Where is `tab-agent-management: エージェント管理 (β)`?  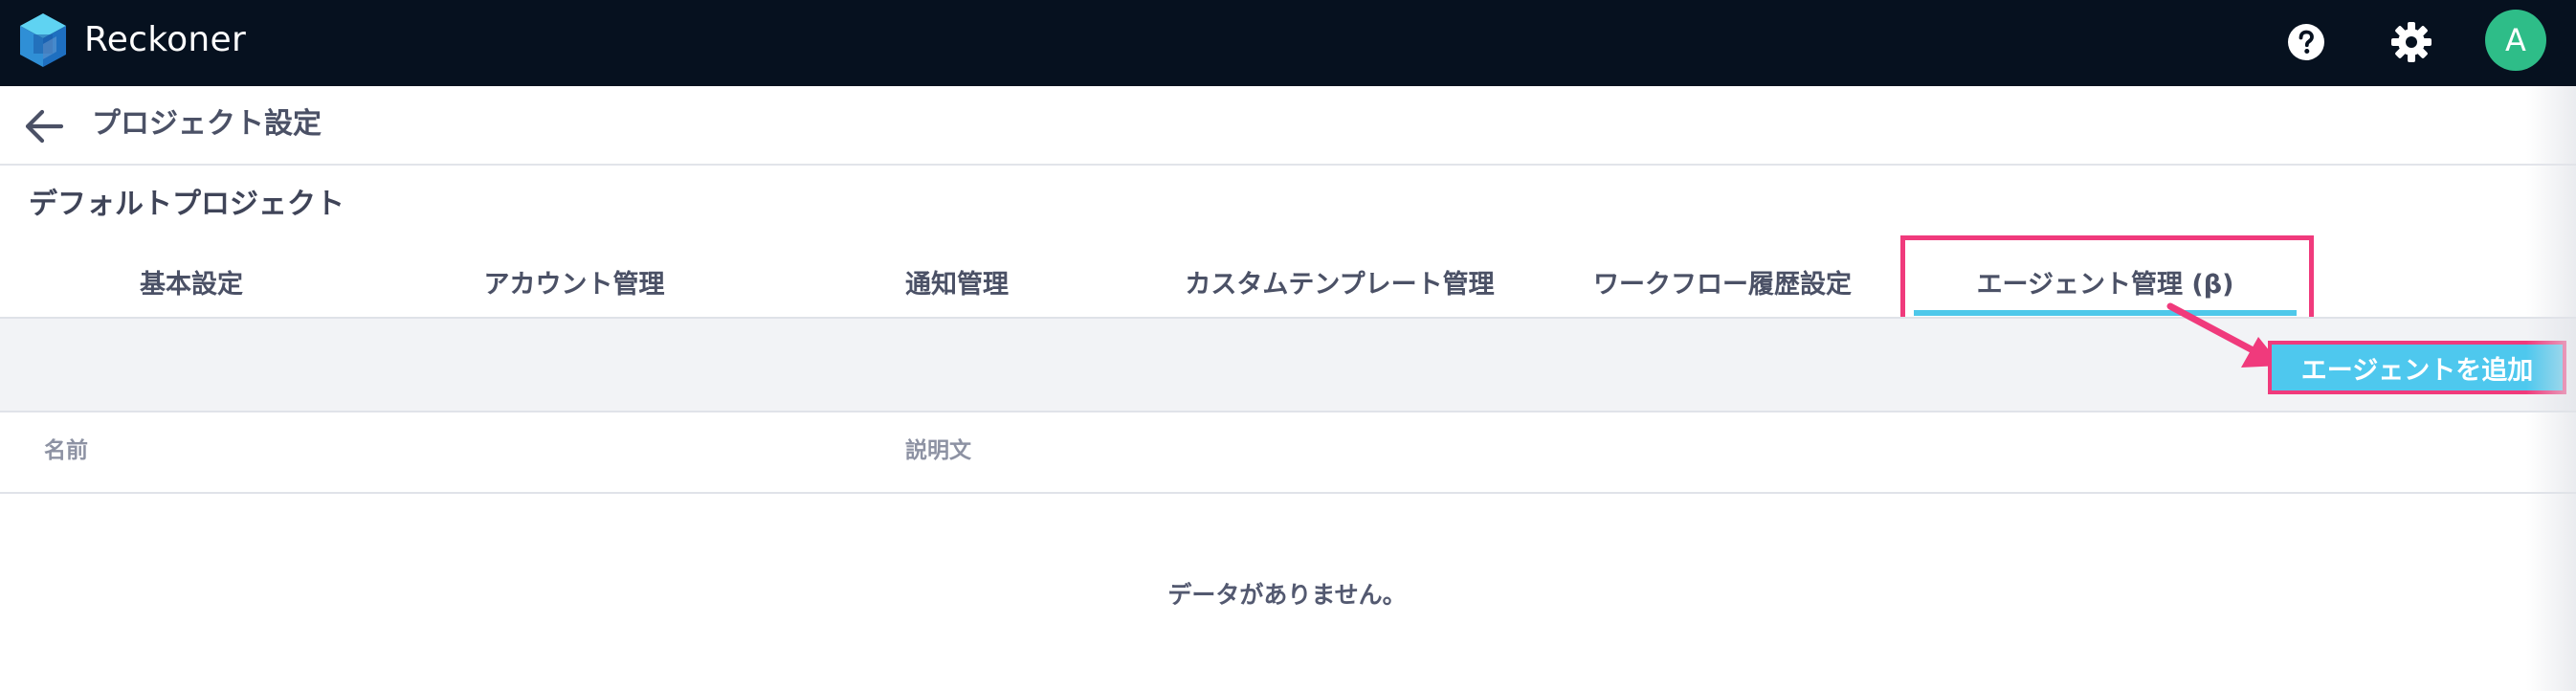
tab-agent-management: エージェント管理 (β) is located at coordinates (2105, 281).